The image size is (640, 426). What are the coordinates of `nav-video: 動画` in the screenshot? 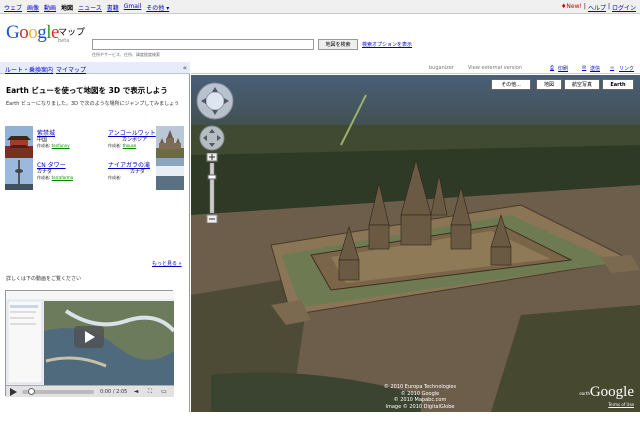 It's located at (50, 7).